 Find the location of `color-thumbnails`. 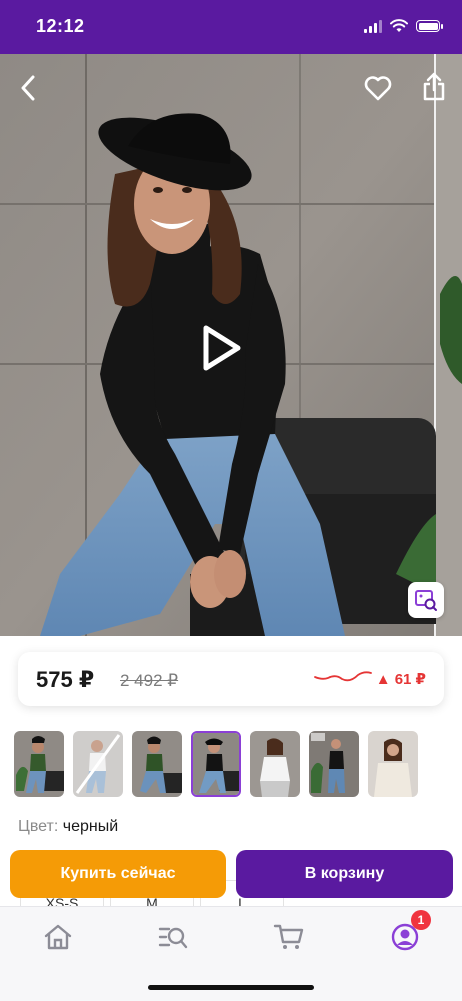

color-thumbnails is located at coordinates (216, 765).